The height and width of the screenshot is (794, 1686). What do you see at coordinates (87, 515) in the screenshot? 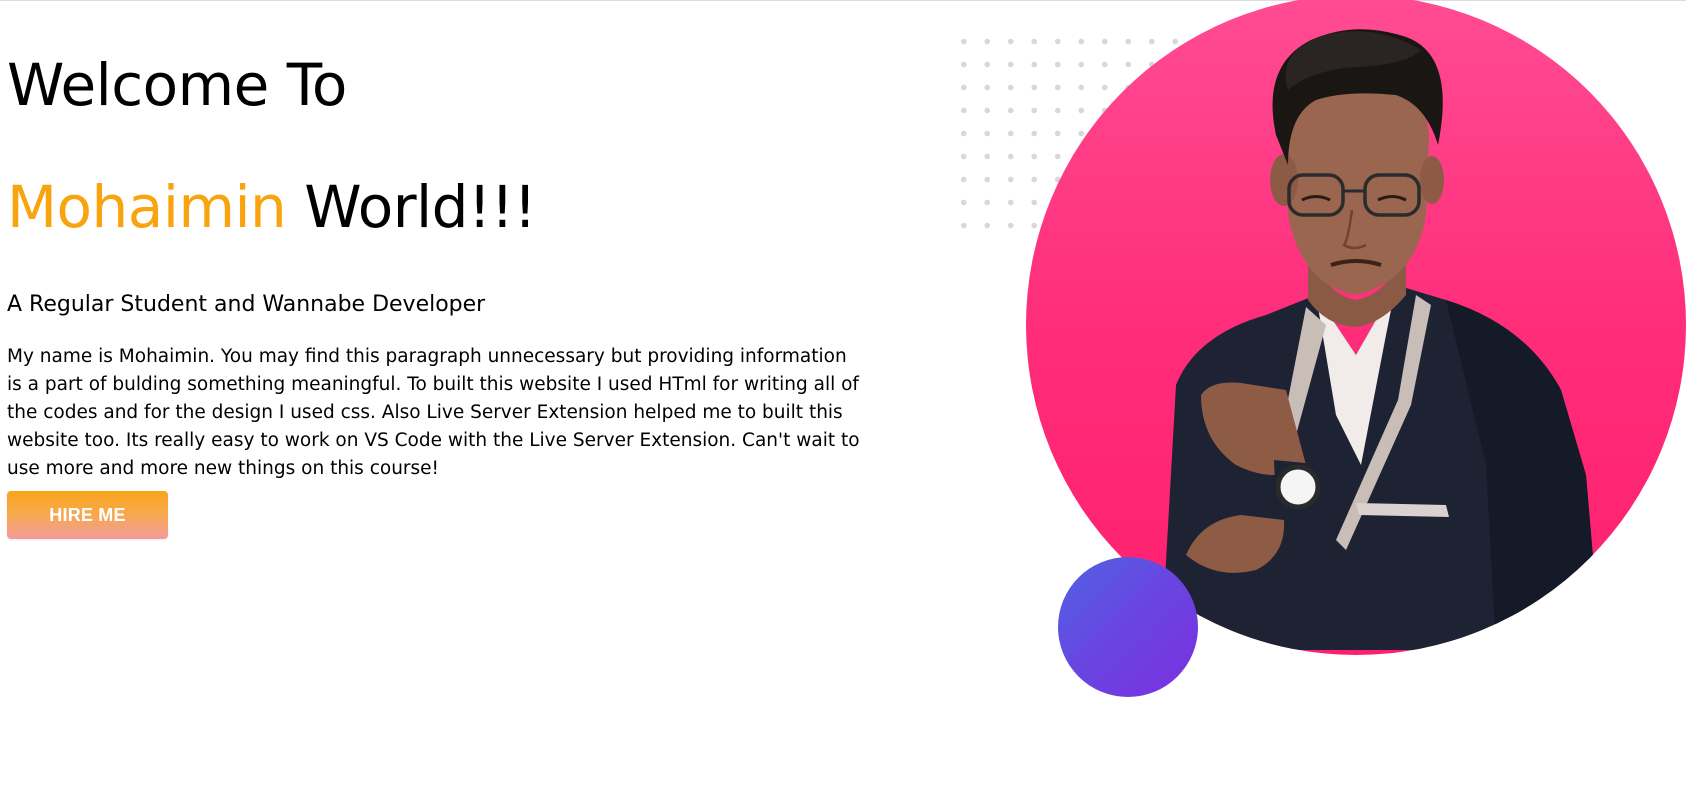
I see `hire-me-button: HIRE ME` at bounding box center [87, 515].